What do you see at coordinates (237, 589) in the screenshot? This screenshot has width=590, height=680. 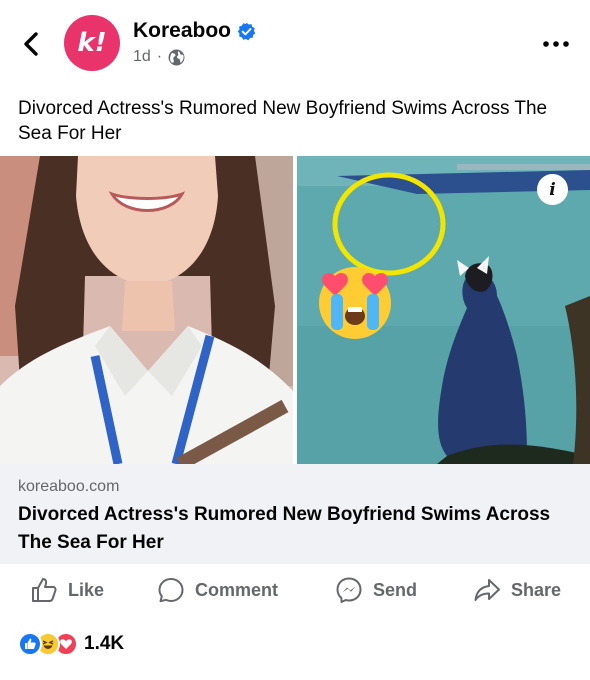 I see `comment-label: Comment` at bounding box center [237, 589].